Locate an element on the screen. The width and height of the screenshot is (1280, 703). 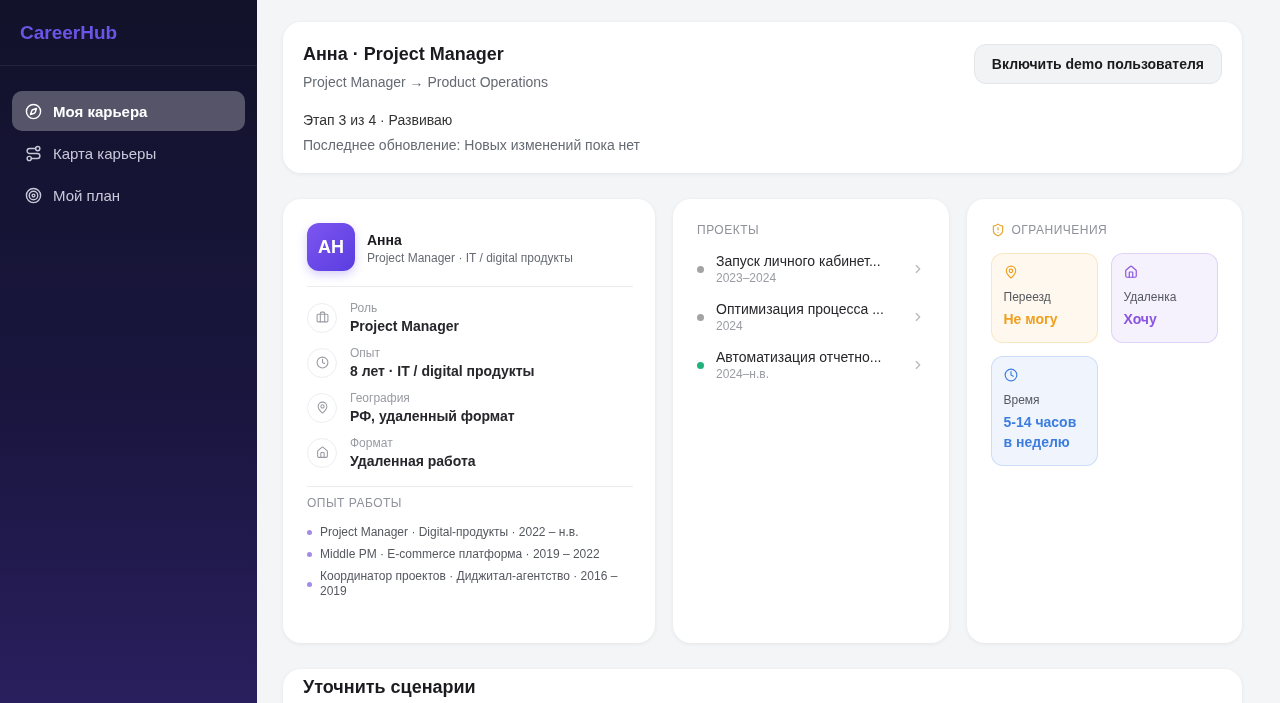
sidebar-item: Мой план is located at coordinates (128, 195).